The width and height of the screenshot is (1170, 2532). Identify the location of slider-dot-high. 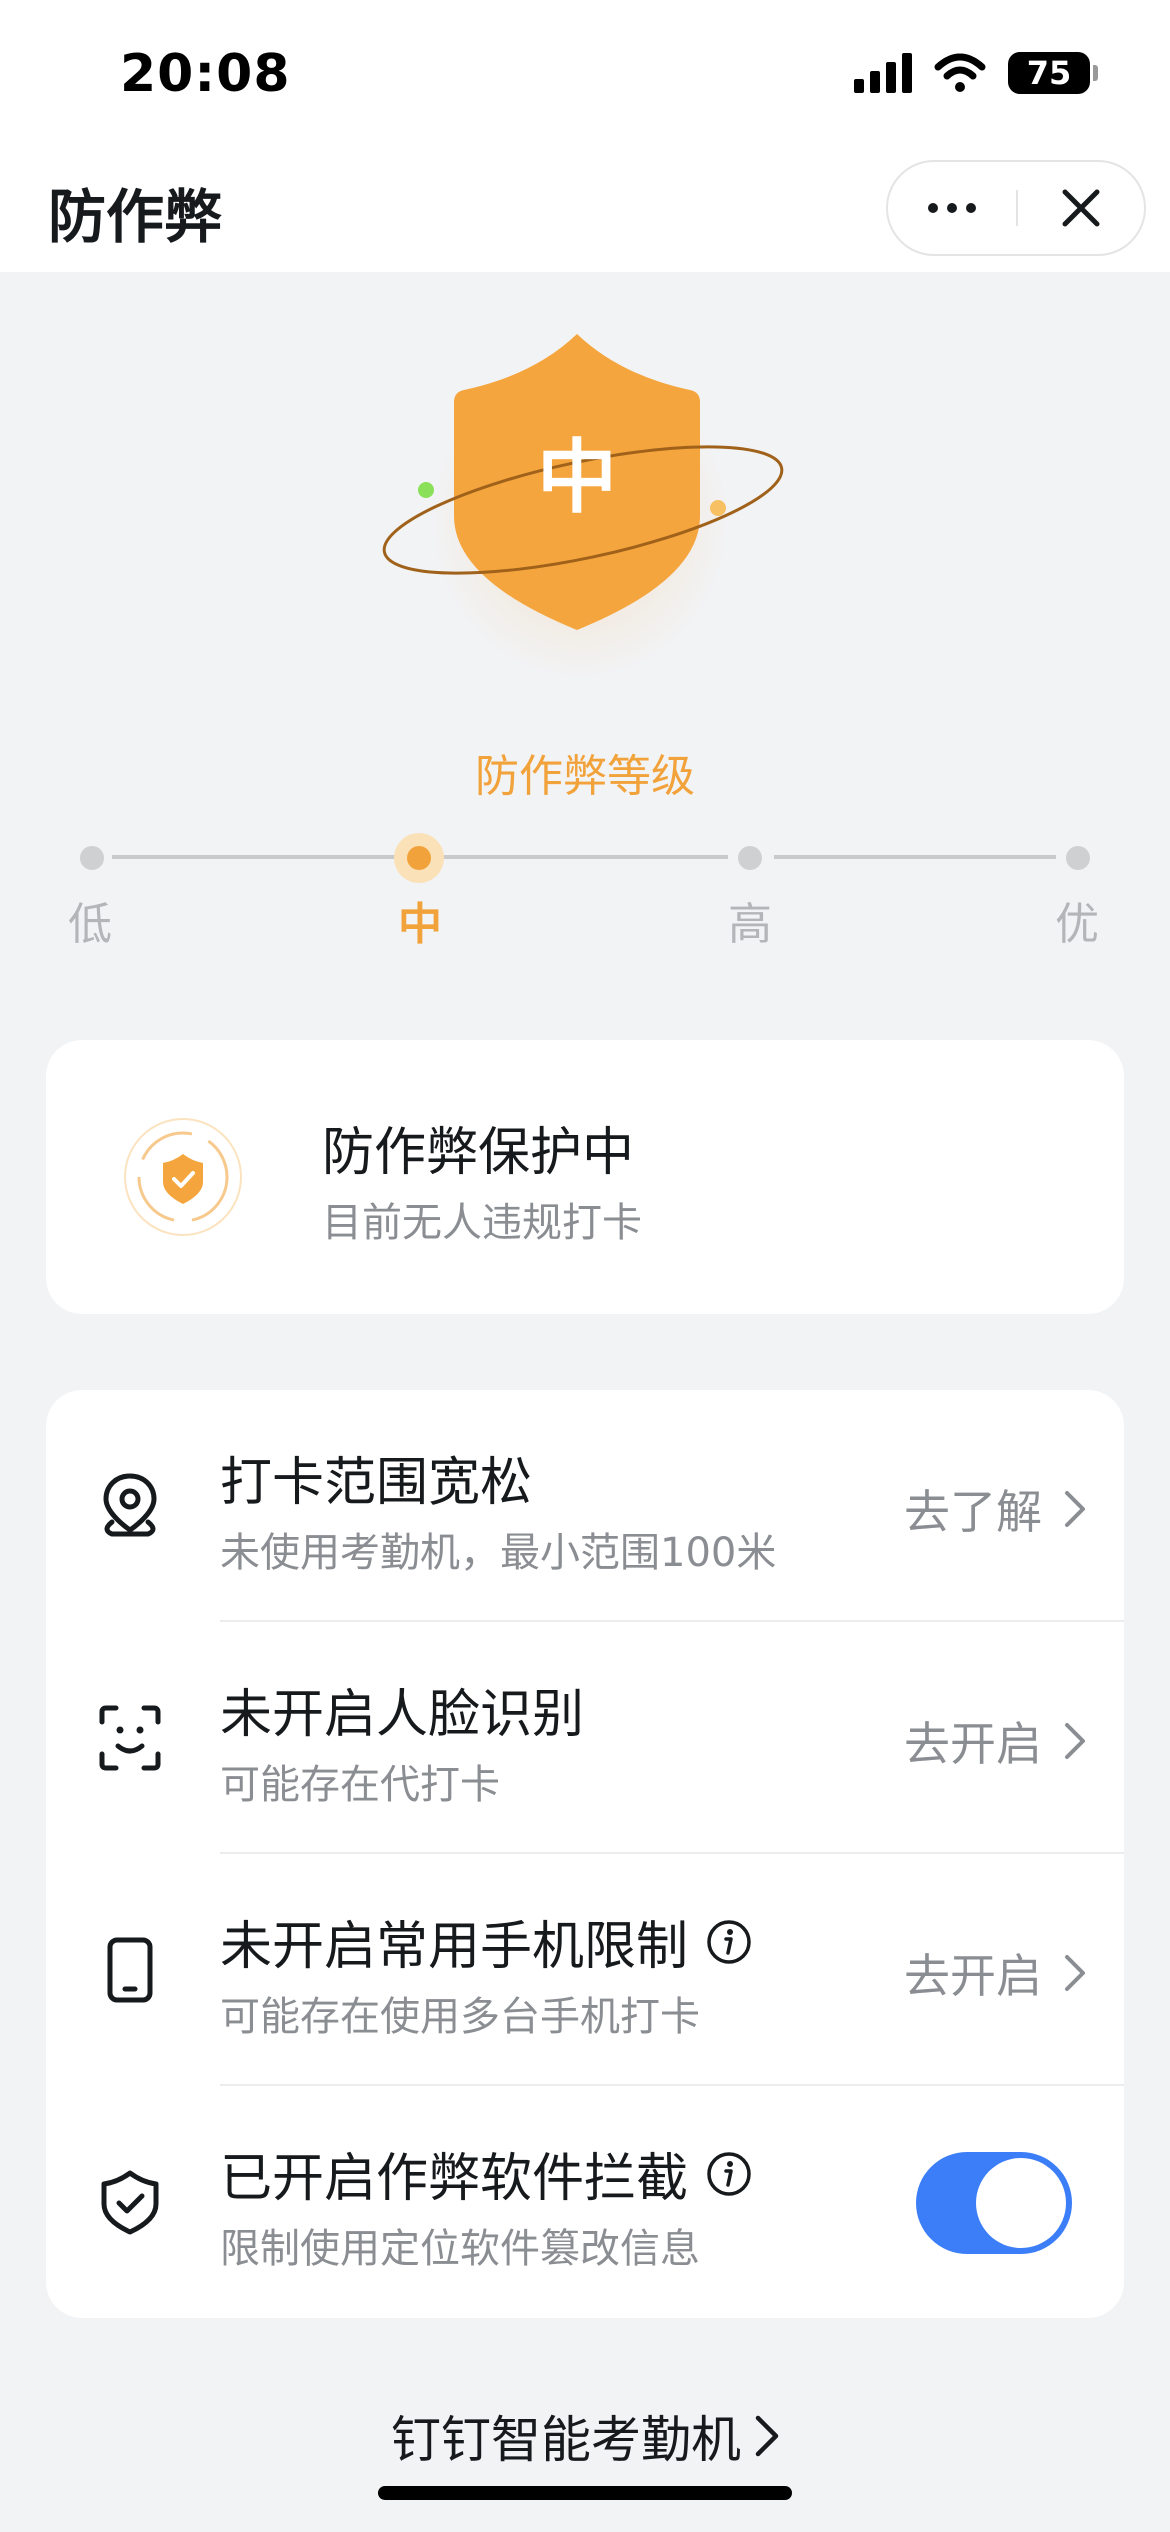
(750, 858).